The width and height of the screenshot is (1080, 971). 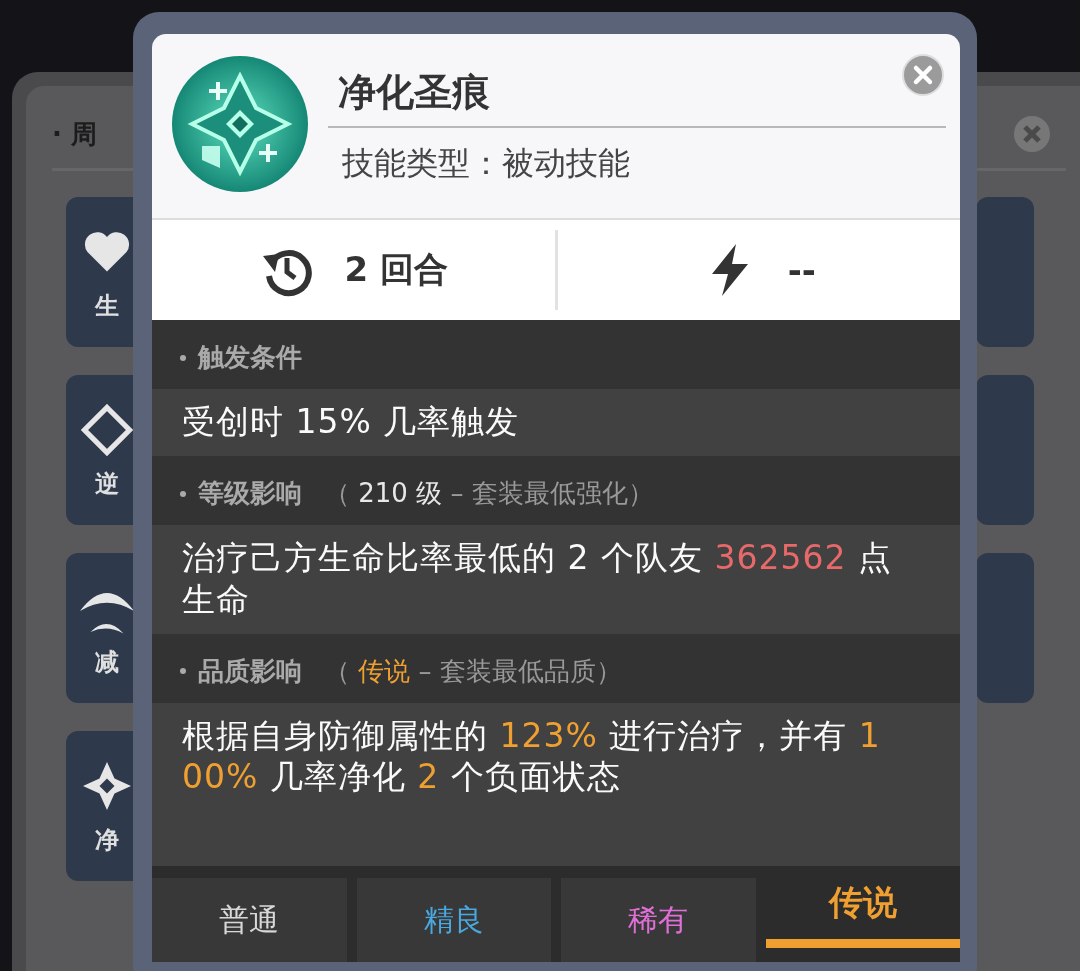 What do you see at coordinates (862, 907) in the screenshot?
I see `quality-tab: 传说` at bounding box center [862, 907].